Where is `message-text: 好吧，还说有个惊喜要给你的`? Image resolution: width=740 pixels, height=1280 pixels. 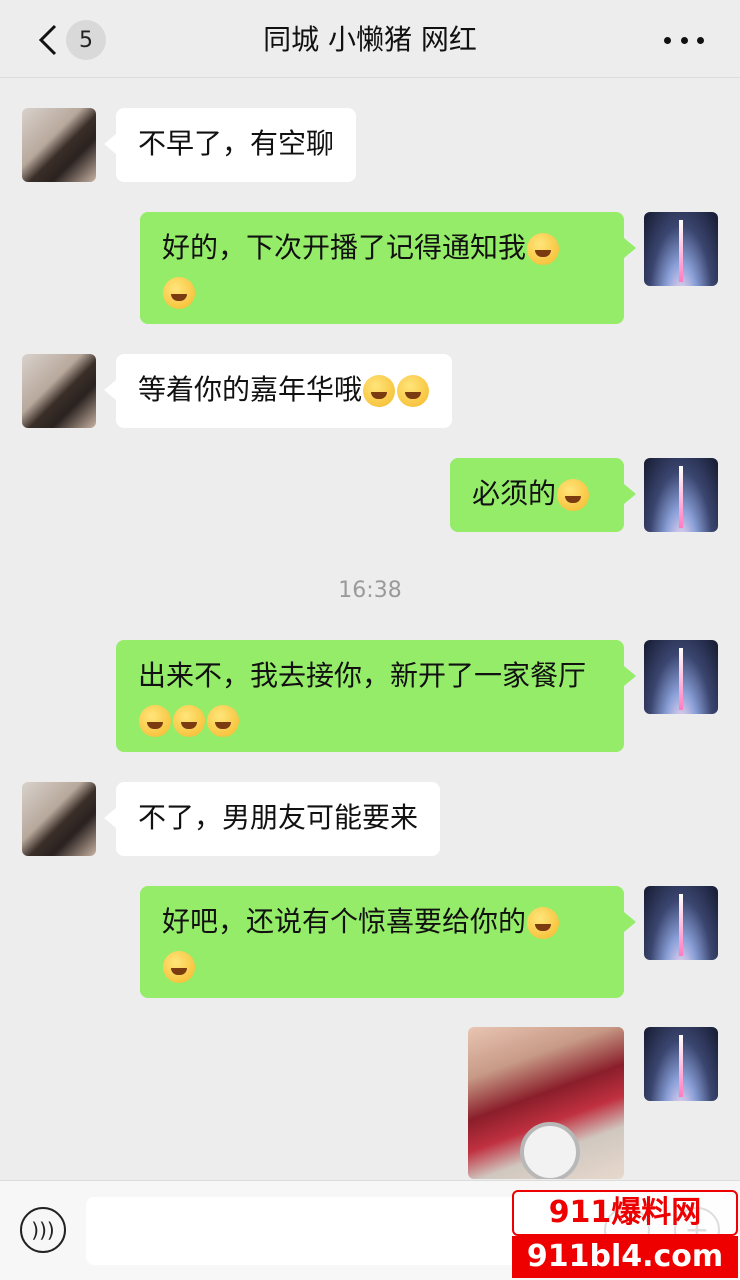
message-text: 好吧，还说有个惊喜要给你的 is located at coordinates (344, 921).